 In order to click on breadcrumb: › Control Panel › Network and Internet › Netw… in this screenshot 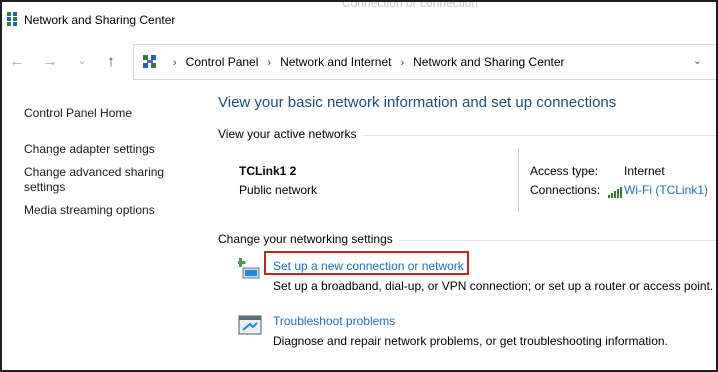, I will do `click(364, 62)`.